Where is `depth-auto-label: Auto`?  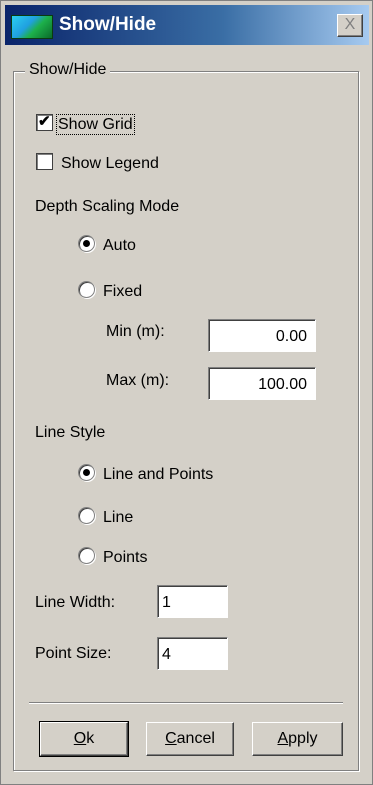 depth-auto-label: Auto is located at coordinates (119, 245).